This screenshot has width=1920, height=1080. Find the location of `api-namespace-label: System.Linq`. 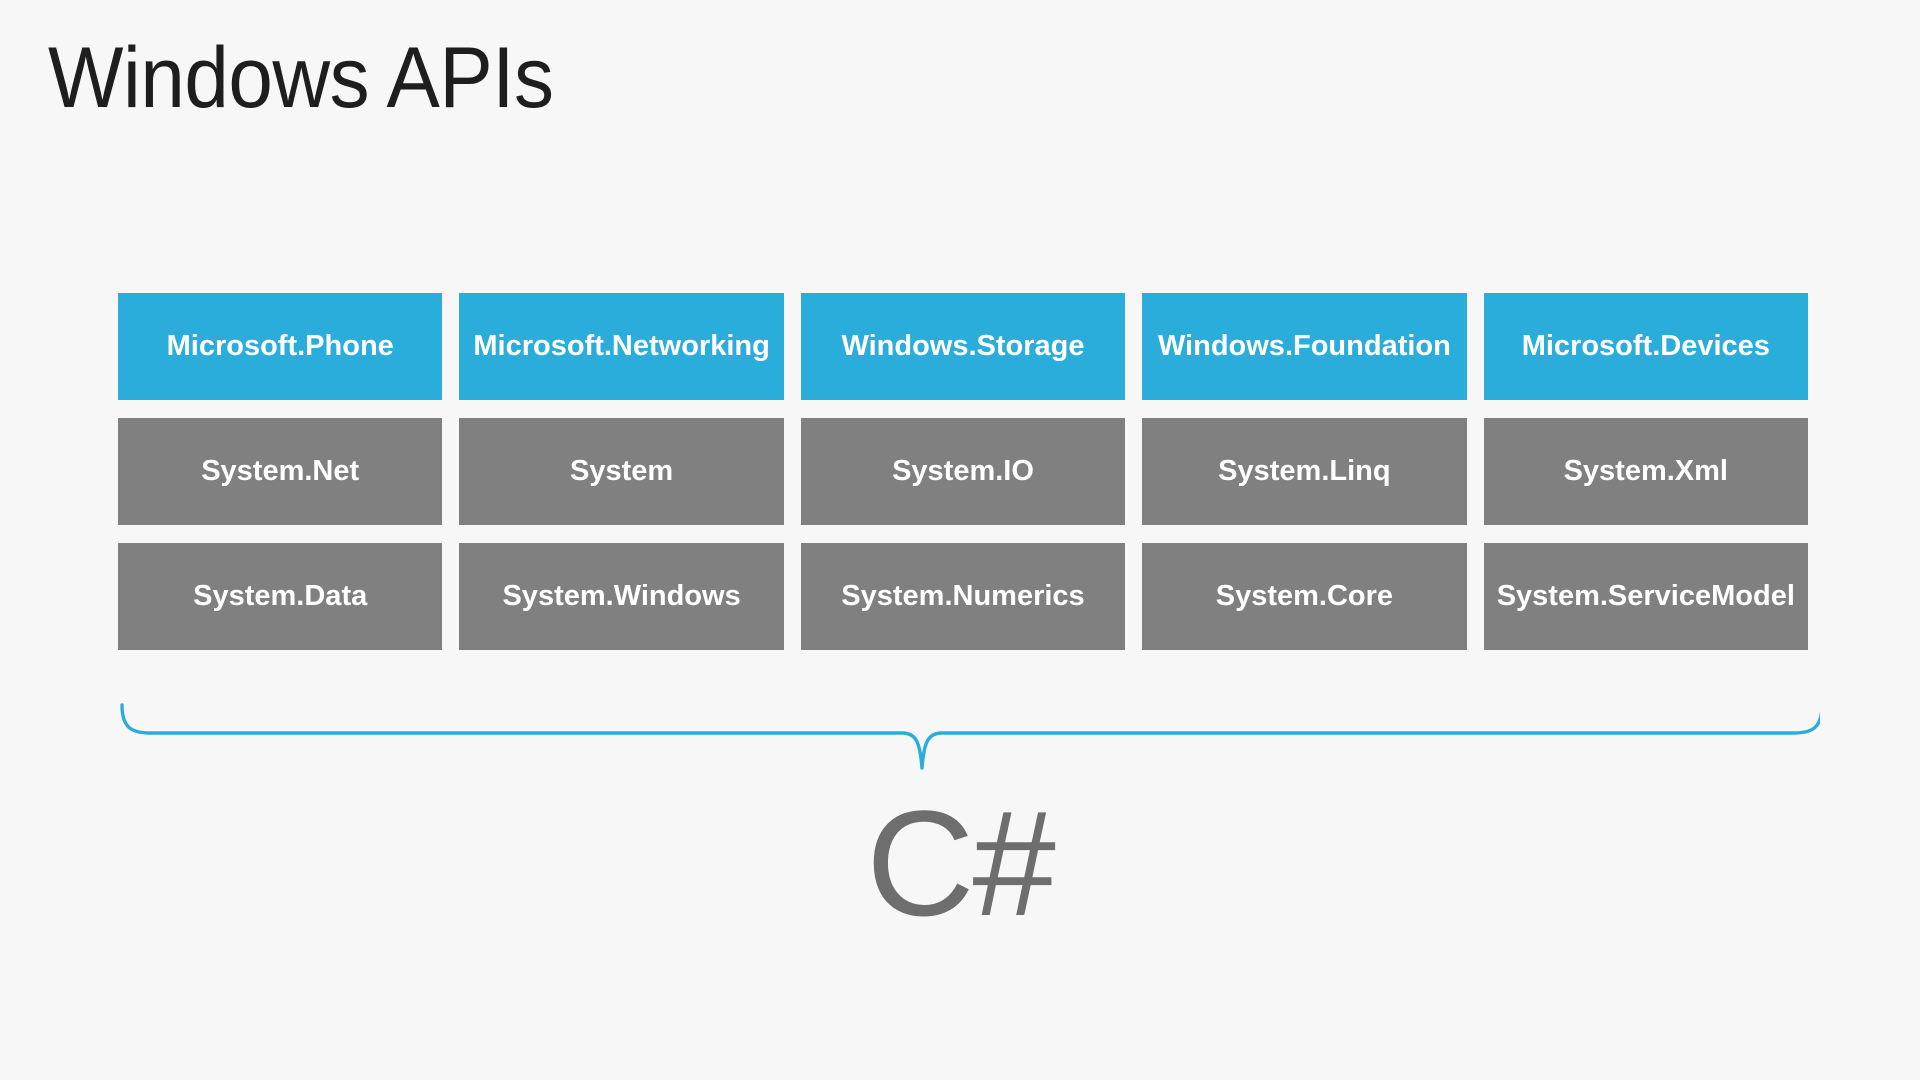

api-namespace-label: System.Linq is located at coordinates (1304, 470).